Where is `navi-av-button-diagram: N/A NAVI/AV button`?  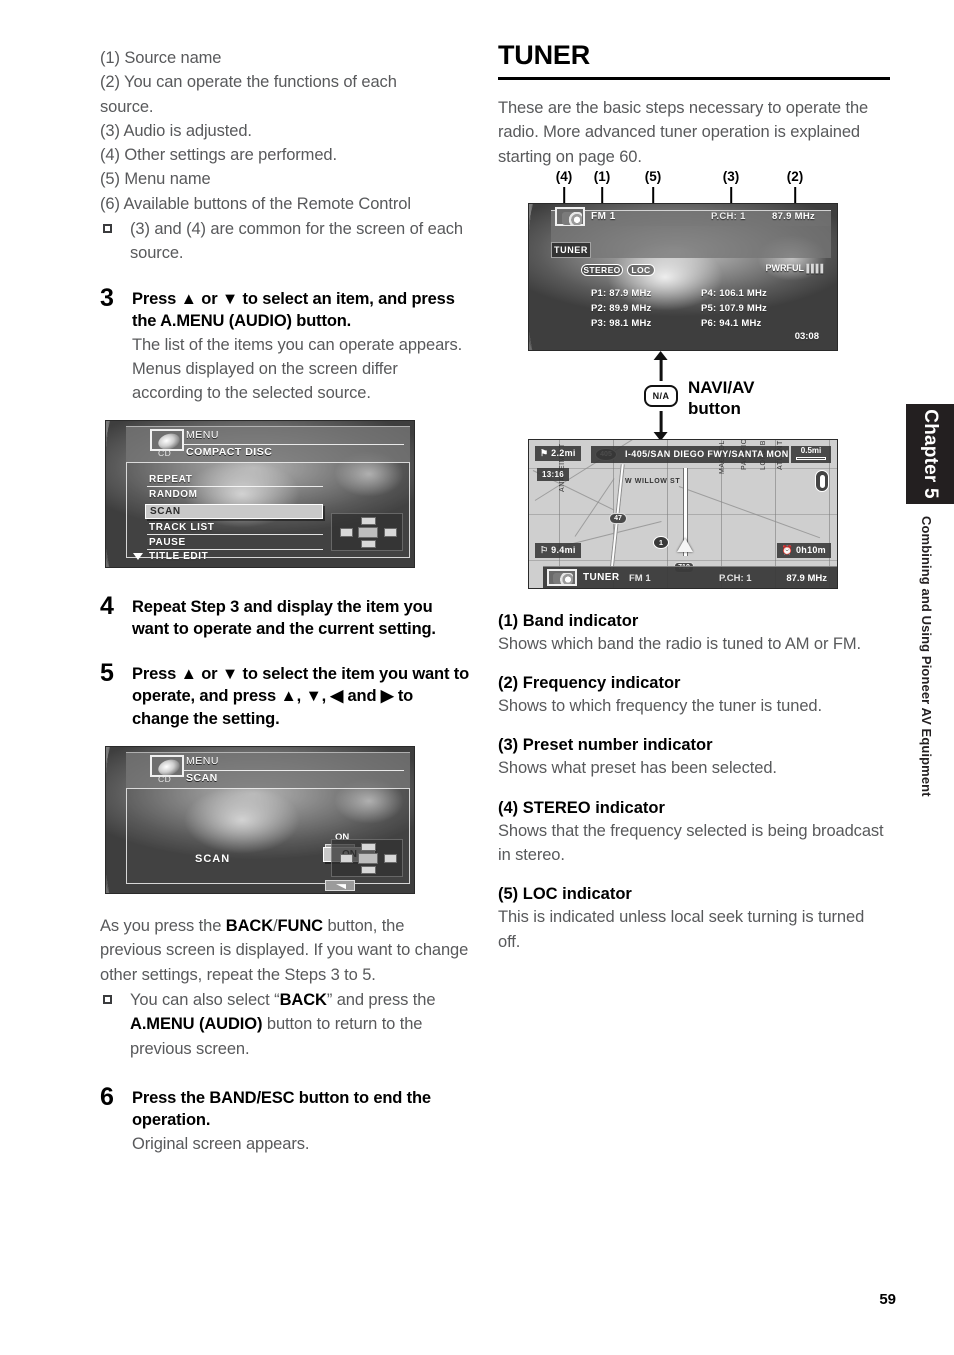
navi-av-button-diagram: N/A NAVI/AV button is located at coordinates (694, 396).